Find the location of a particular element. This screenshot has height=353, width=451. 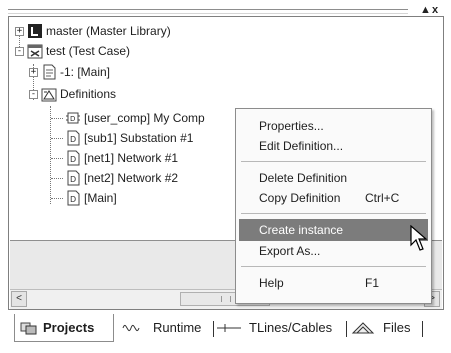

panel-titlebar: ▲ x is located at coordinates (226, 10).